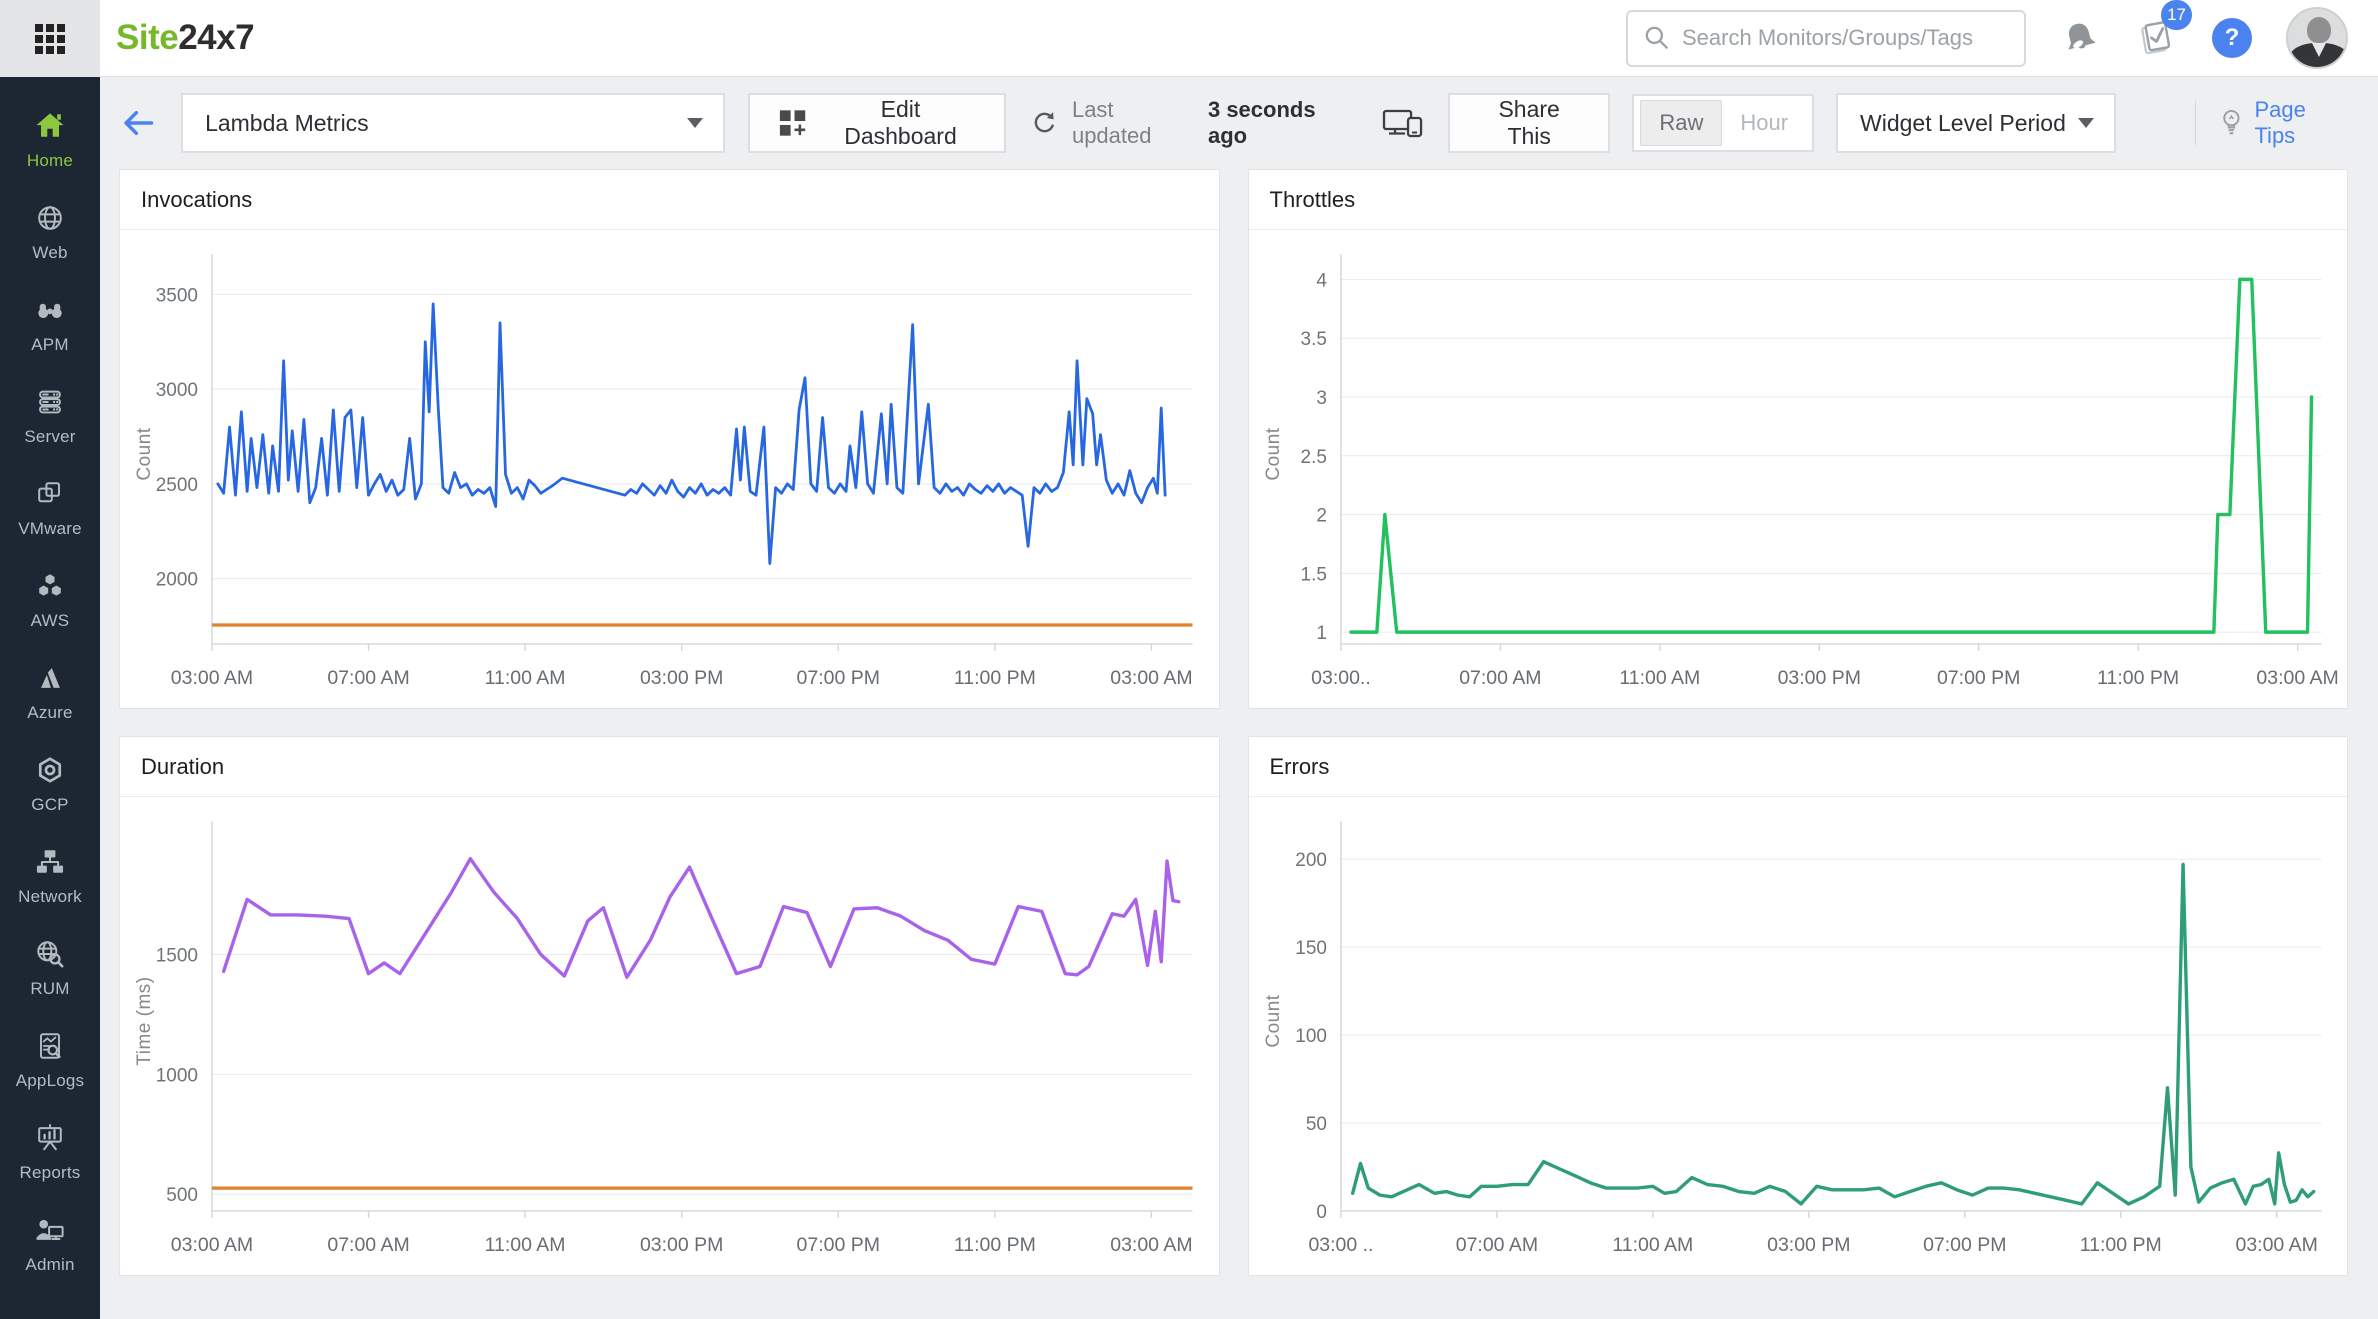 The image size is (2378, 1319). Describe the element at coordinates (1652, 1245) in the screenshot. I see `svg-text: 11:00 AM` at that location.